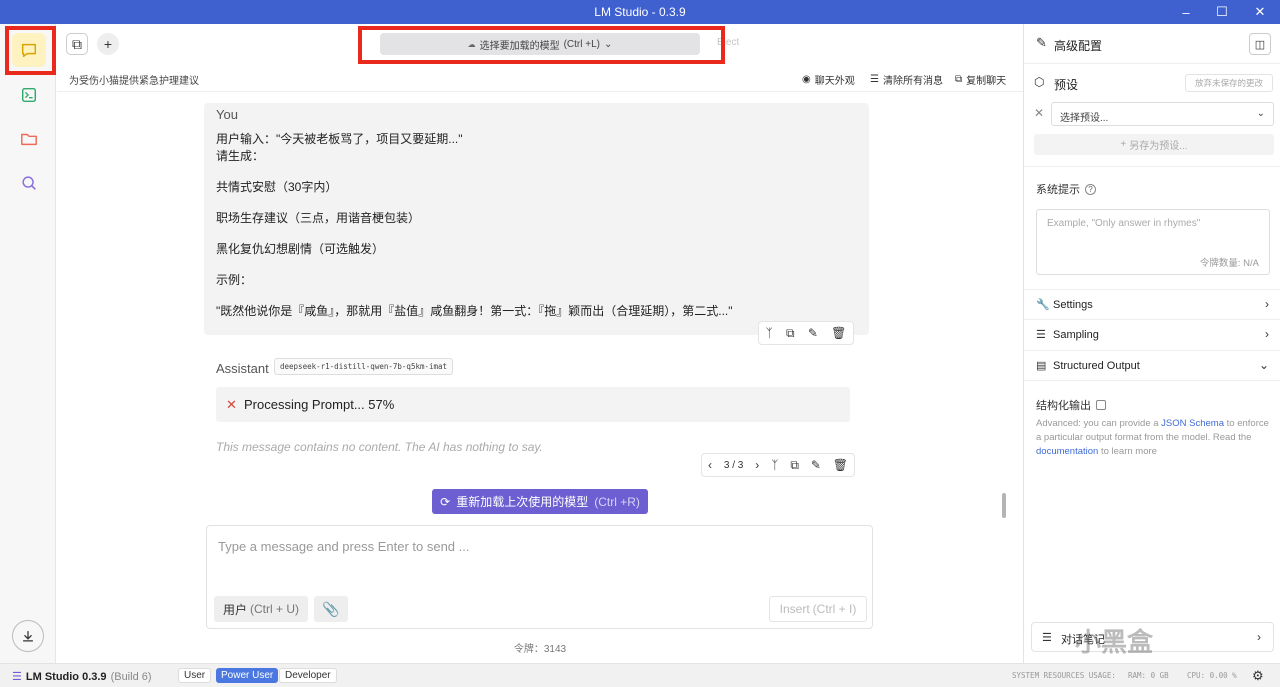 Image resolution: width=1280 pixels, height=687 pixels. Describe the element at coordinates (29, 50) in the screenshot. I see `chat-icon` at that location.